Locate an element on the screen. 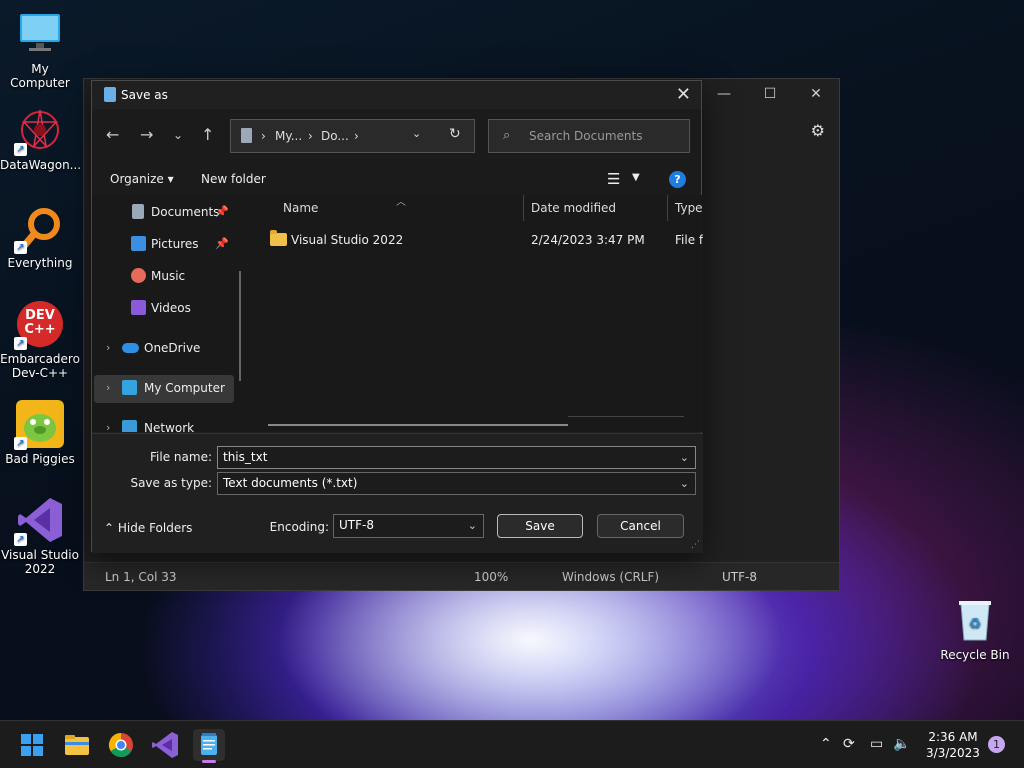 The height and width of the screenshot is (768, 1024). search-input: ⌕ Search Documents is located at coordinates (589, 136).